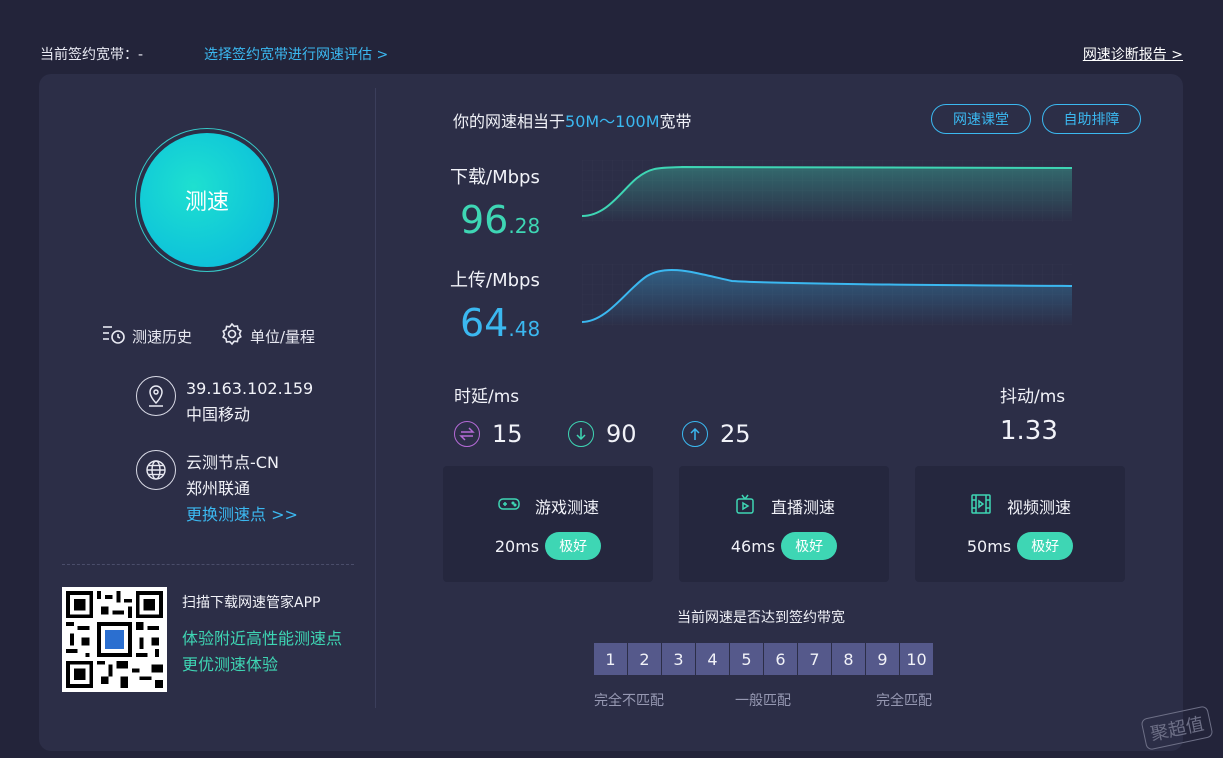 This screenshot has width=1223, height=758. Describe the element at coordinates (1020, 524) in the screenshot. I see `video-test-card: 视频测速 50ms 极好` at that location.